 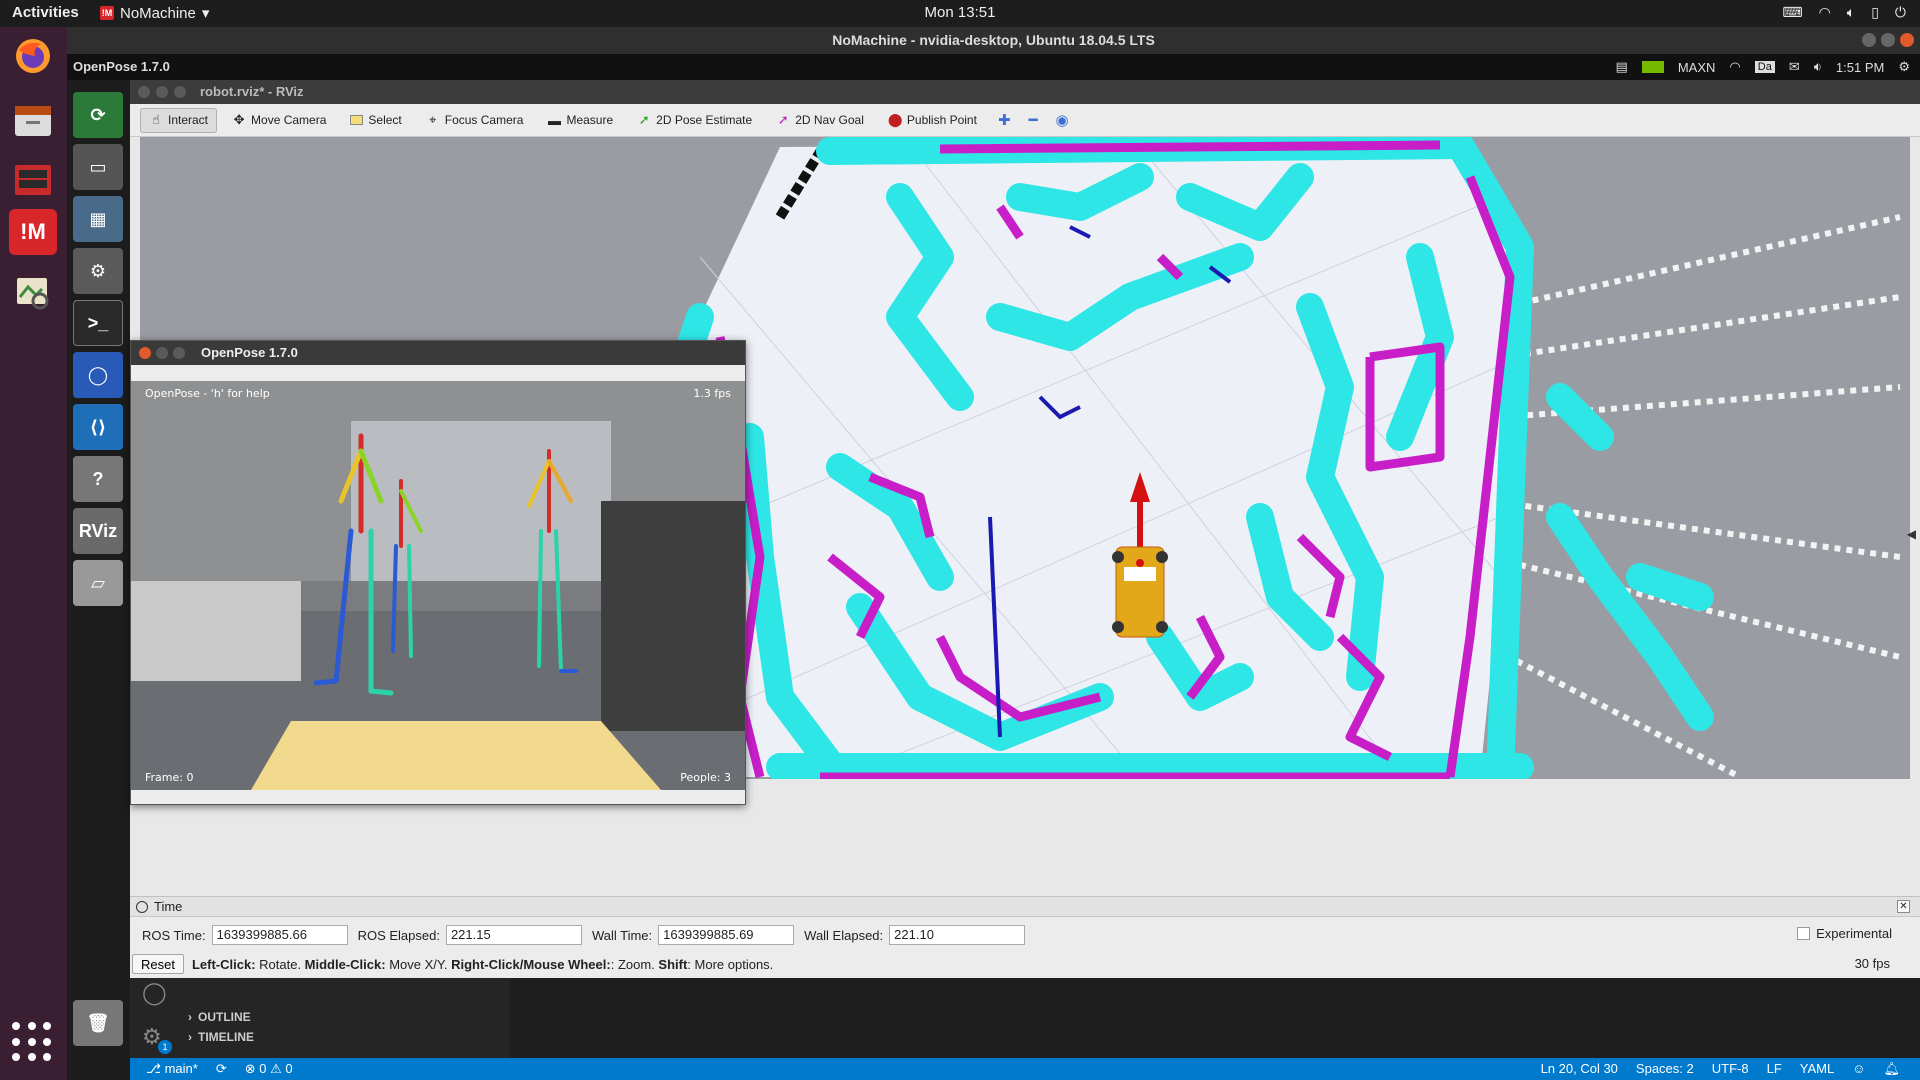 What do you see at coordinates (1851, 12) in the screenshot?
I see `volume-icon: 🔈︎` at bounding box center [1851, 12].